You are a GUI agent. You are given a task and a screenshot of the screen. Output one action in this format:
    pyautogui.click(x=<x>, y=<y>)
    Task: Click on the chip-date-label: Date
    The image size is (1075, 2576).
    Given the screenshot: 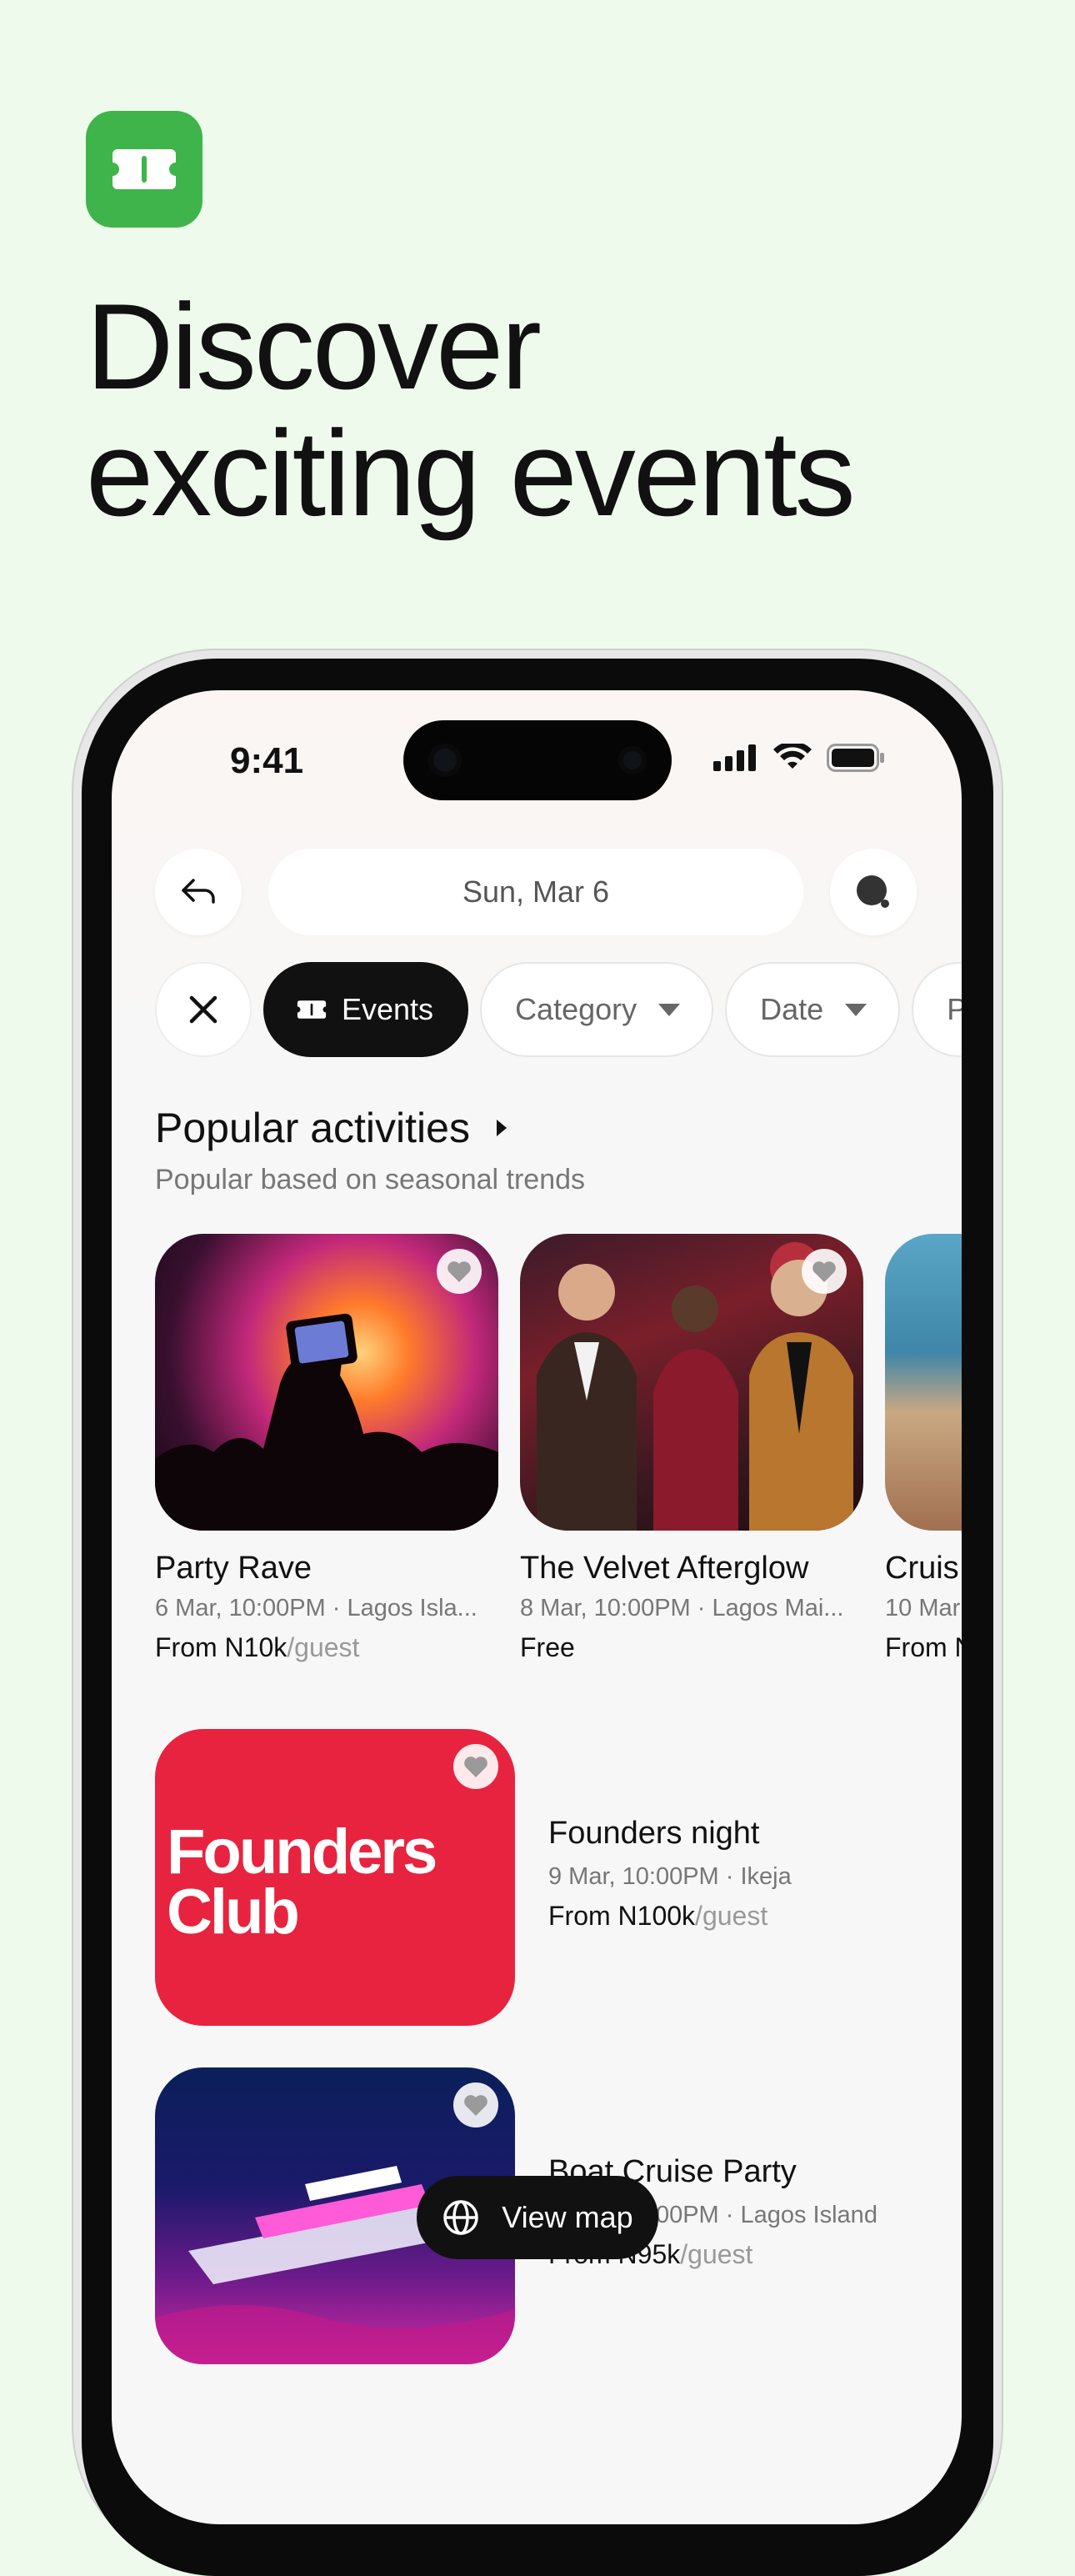 What is the action you would take?
    pyautogui.click(x=792, y=1009)
    